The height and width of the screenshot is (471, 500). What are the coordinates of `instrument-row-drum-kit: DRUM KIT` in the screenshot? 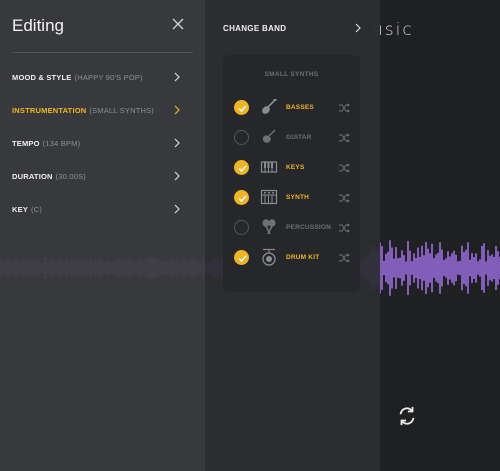 It's located at (291, 259).